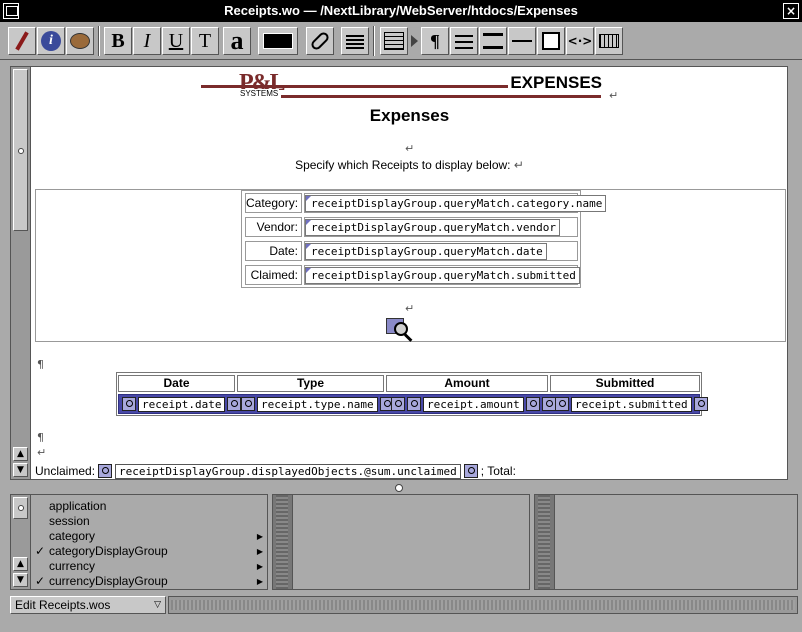 Image resolution: width=802 pixels, height=632 pixels. Describe the element at coordinates (176, 41) in the screenshot. I see `underline-button: U` at that location.